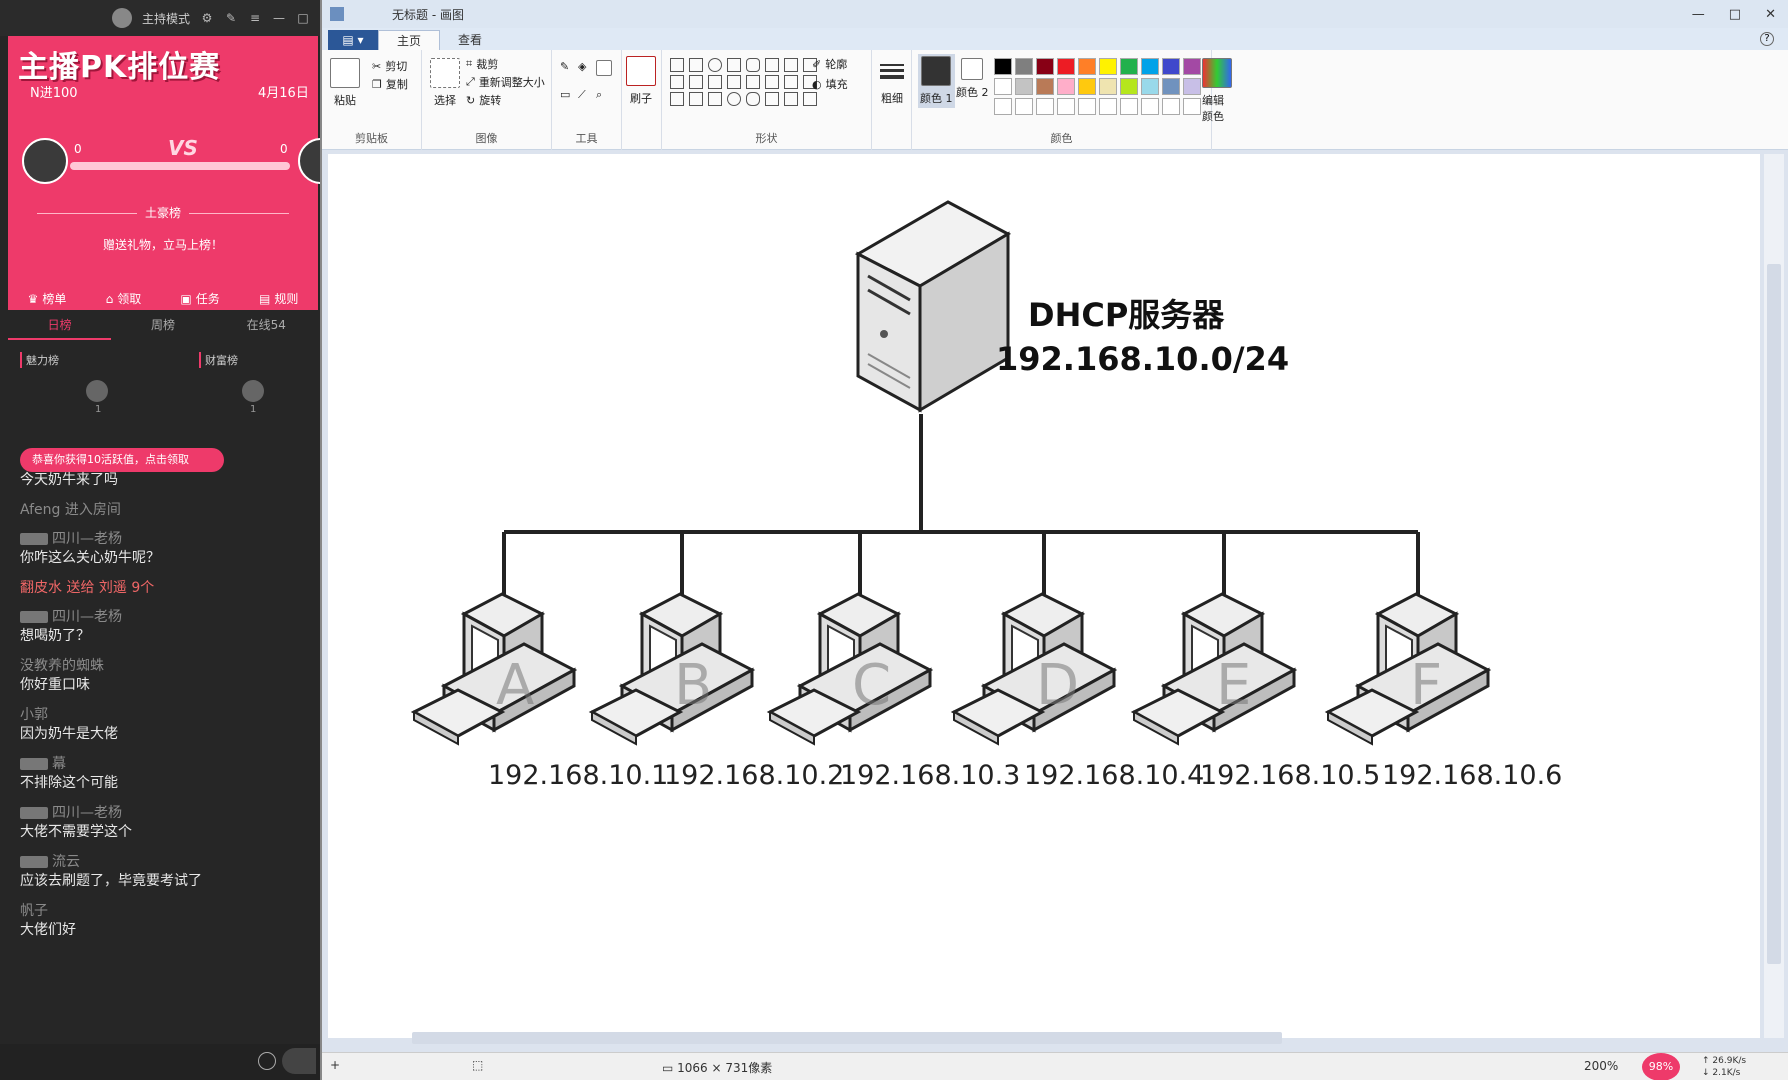 Image resolution: width=1788 pixels, height=1080 pixels. What do you see at coordinates (199, 298) in the screenshot?
I see `nav-tasks: ▣ 任务` at bounding box center [199, 298].